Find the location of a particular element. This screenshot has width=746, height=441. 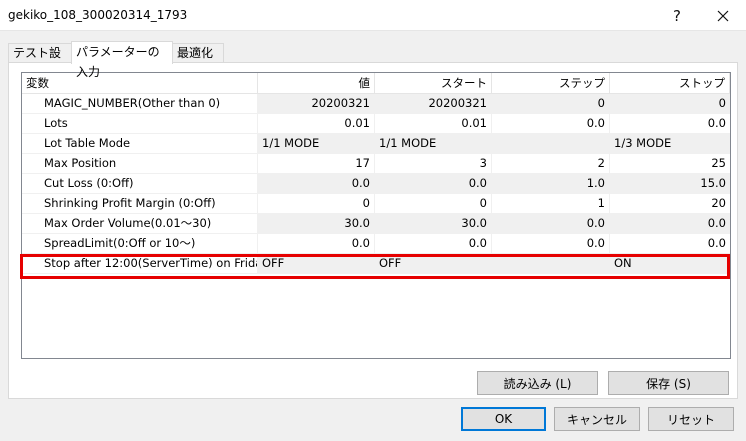

param-start: 20200321 is located at coordinates (433, 104).